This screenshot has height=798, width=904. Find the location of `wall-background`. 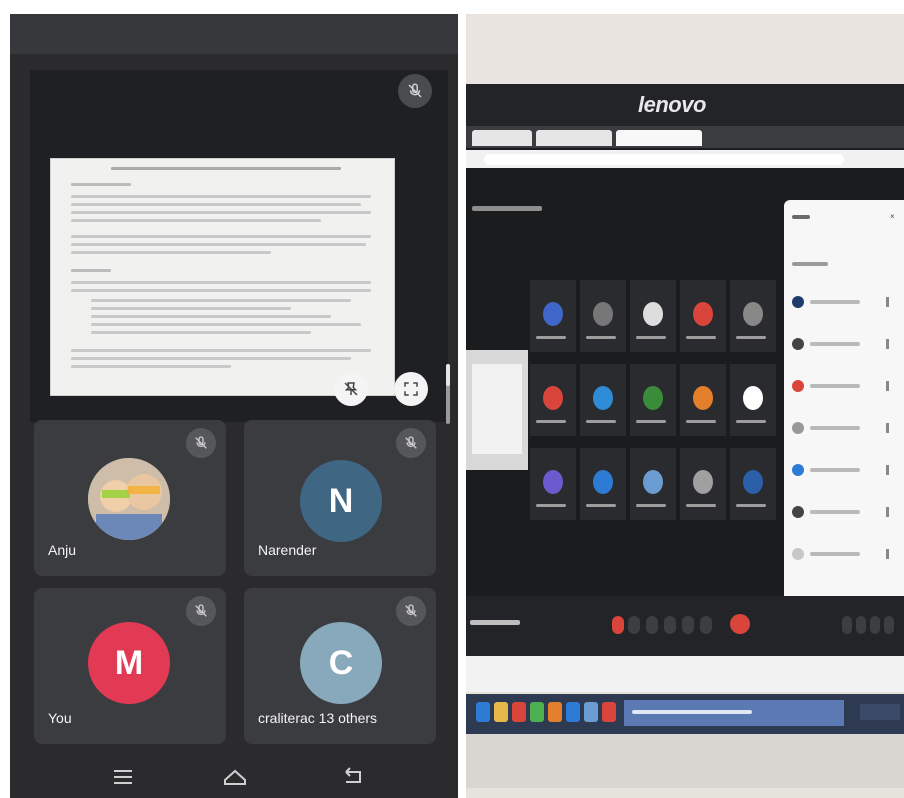

wall-background is located at coordinates (685, 49).